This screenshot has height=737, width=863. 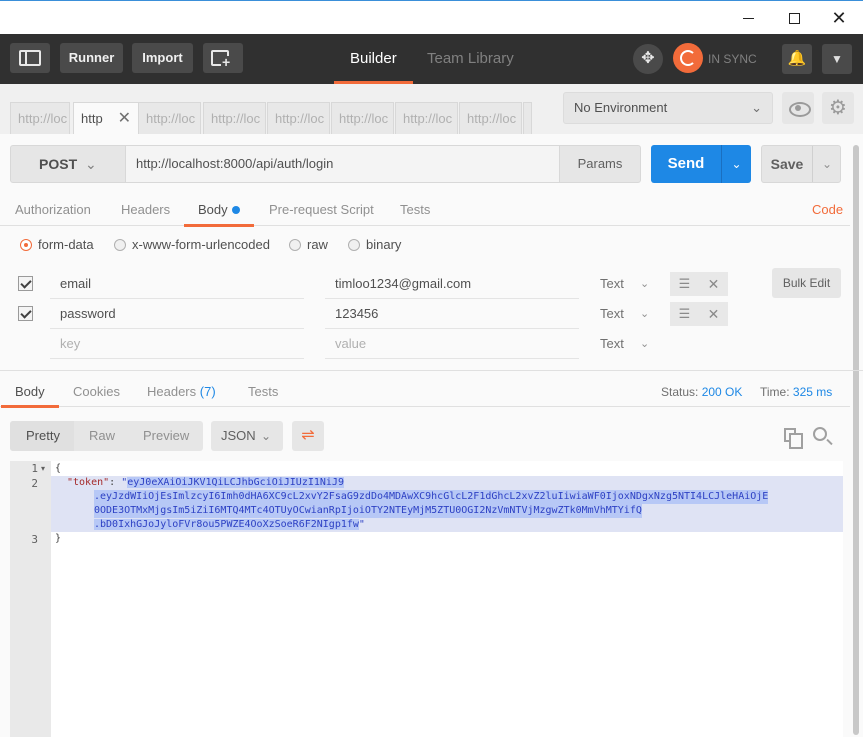 What do you see at coordinates (343, 164) in the screenshot?
I see `url-input: http://localhost:8000/api/auth/login` at bounding box center [343, 164].